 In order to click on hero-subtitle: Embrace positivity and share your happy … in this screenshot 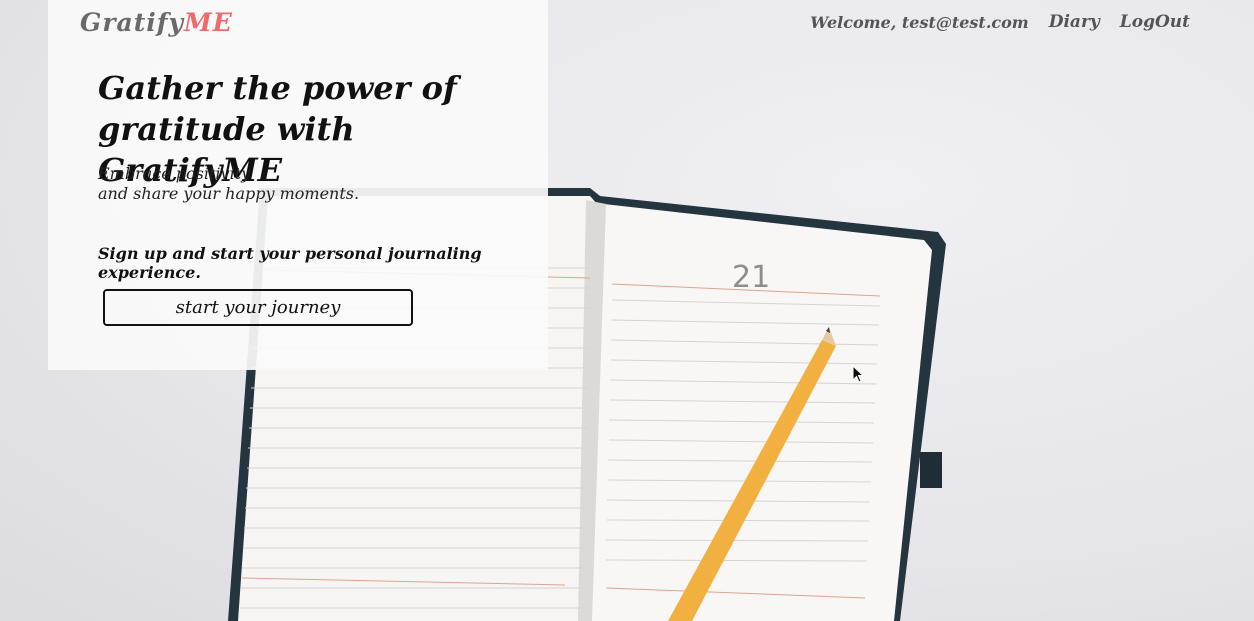, I will do `click(288, 184)`.